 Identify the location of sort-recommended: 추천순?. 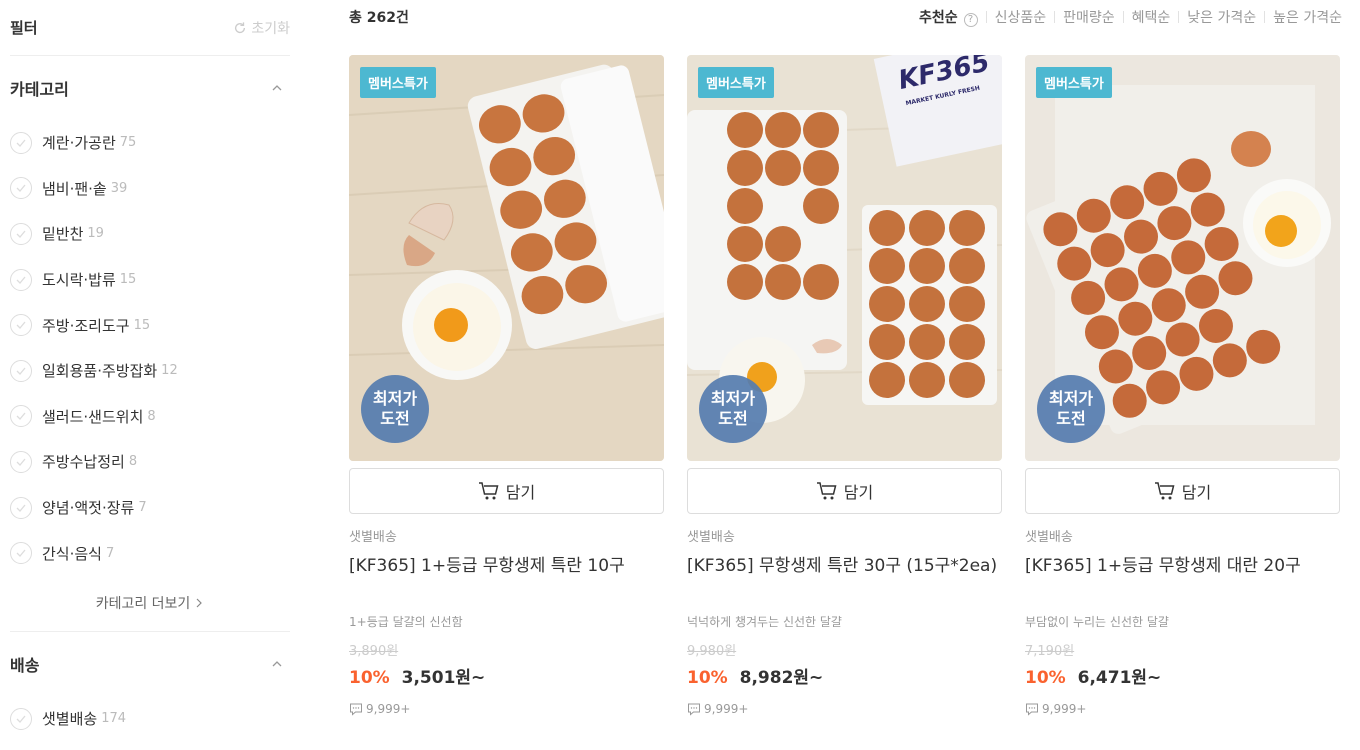
(948, 17).